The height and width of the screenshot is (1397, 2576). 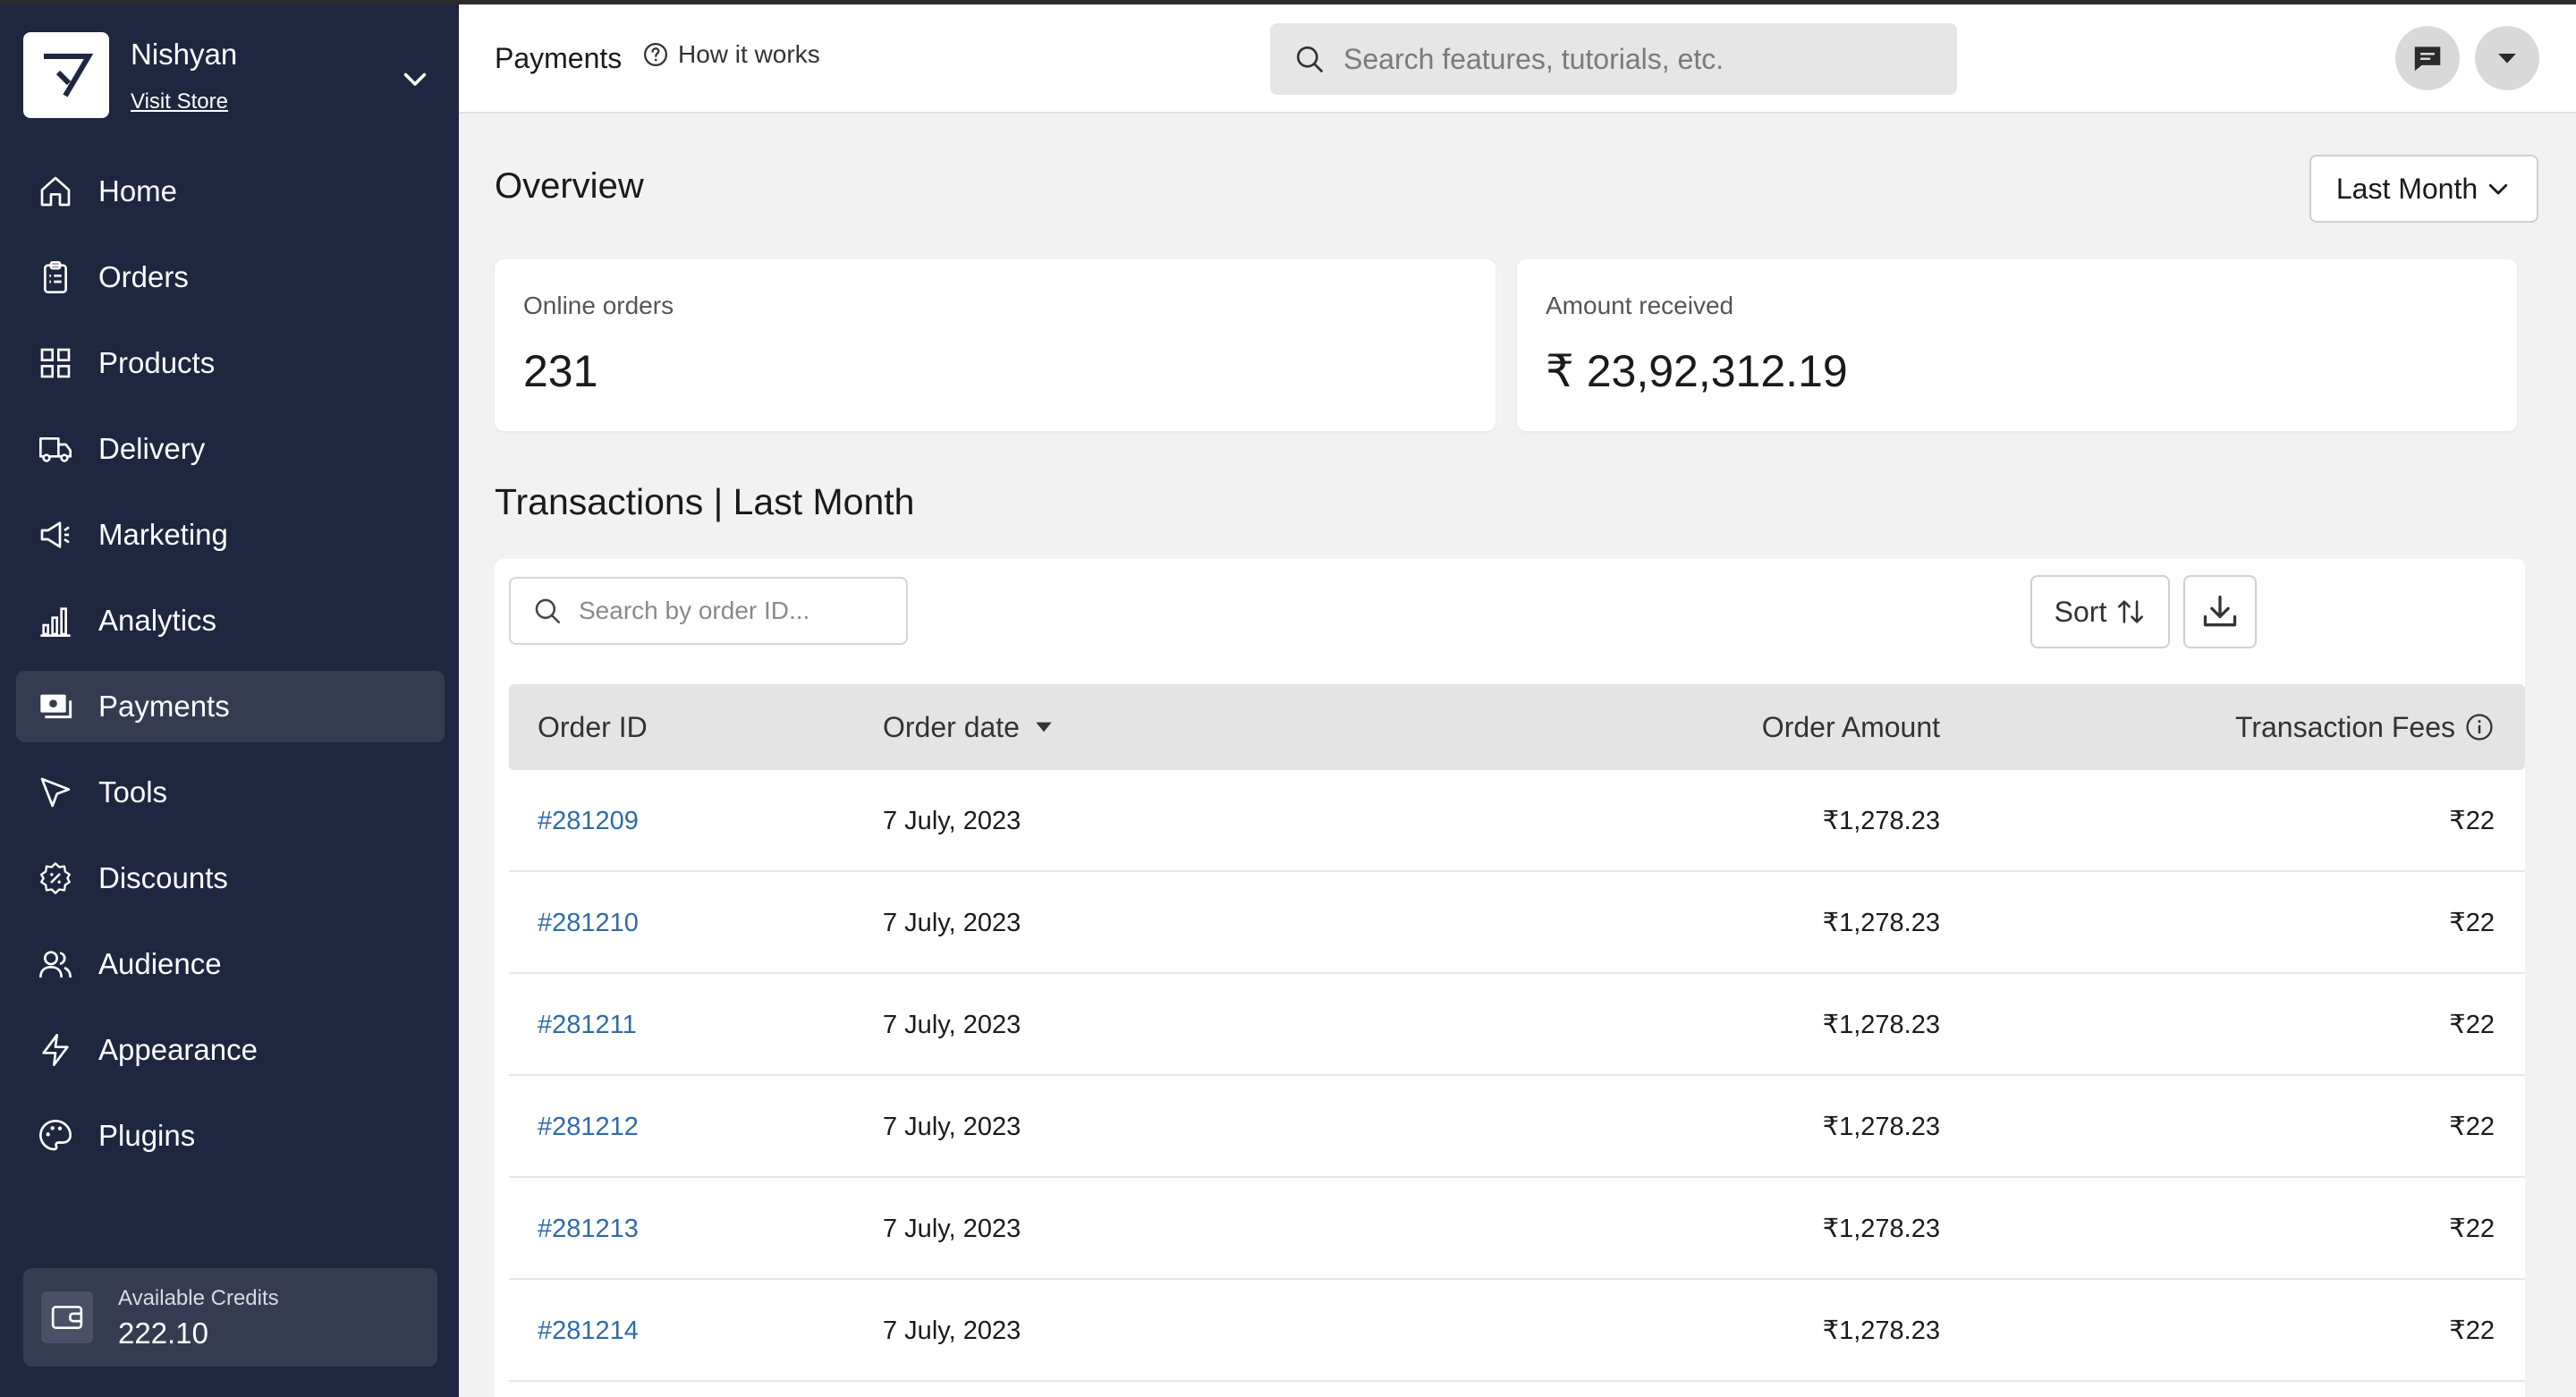 What do you see at coordinates (2344, 727) in the screenshot?
I see `column-header-label: Transaction Fees` at bounding box center [2344, 727].